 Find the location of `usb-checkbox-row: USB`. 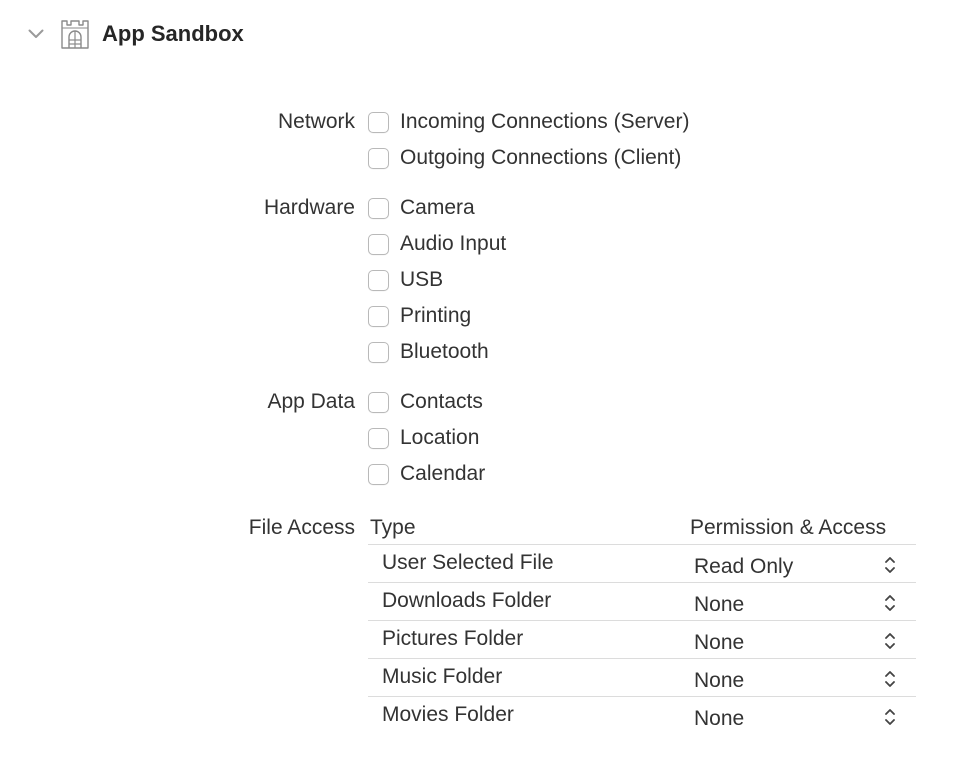

usb-checkbox-row: USB is located at coordinates (405, 280).